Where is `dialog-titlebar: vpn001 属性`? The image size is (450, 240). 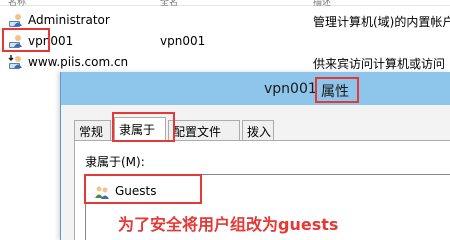 dialog-titlebar: vpn001 属性 is located at coordinates (255, 88).